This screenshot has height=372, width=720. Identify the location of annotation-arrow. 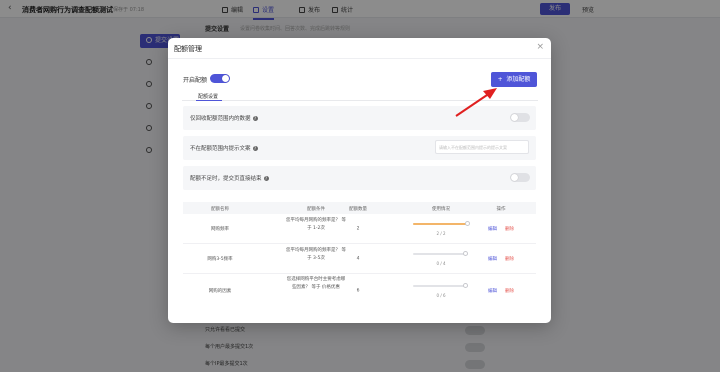
(476, 102).